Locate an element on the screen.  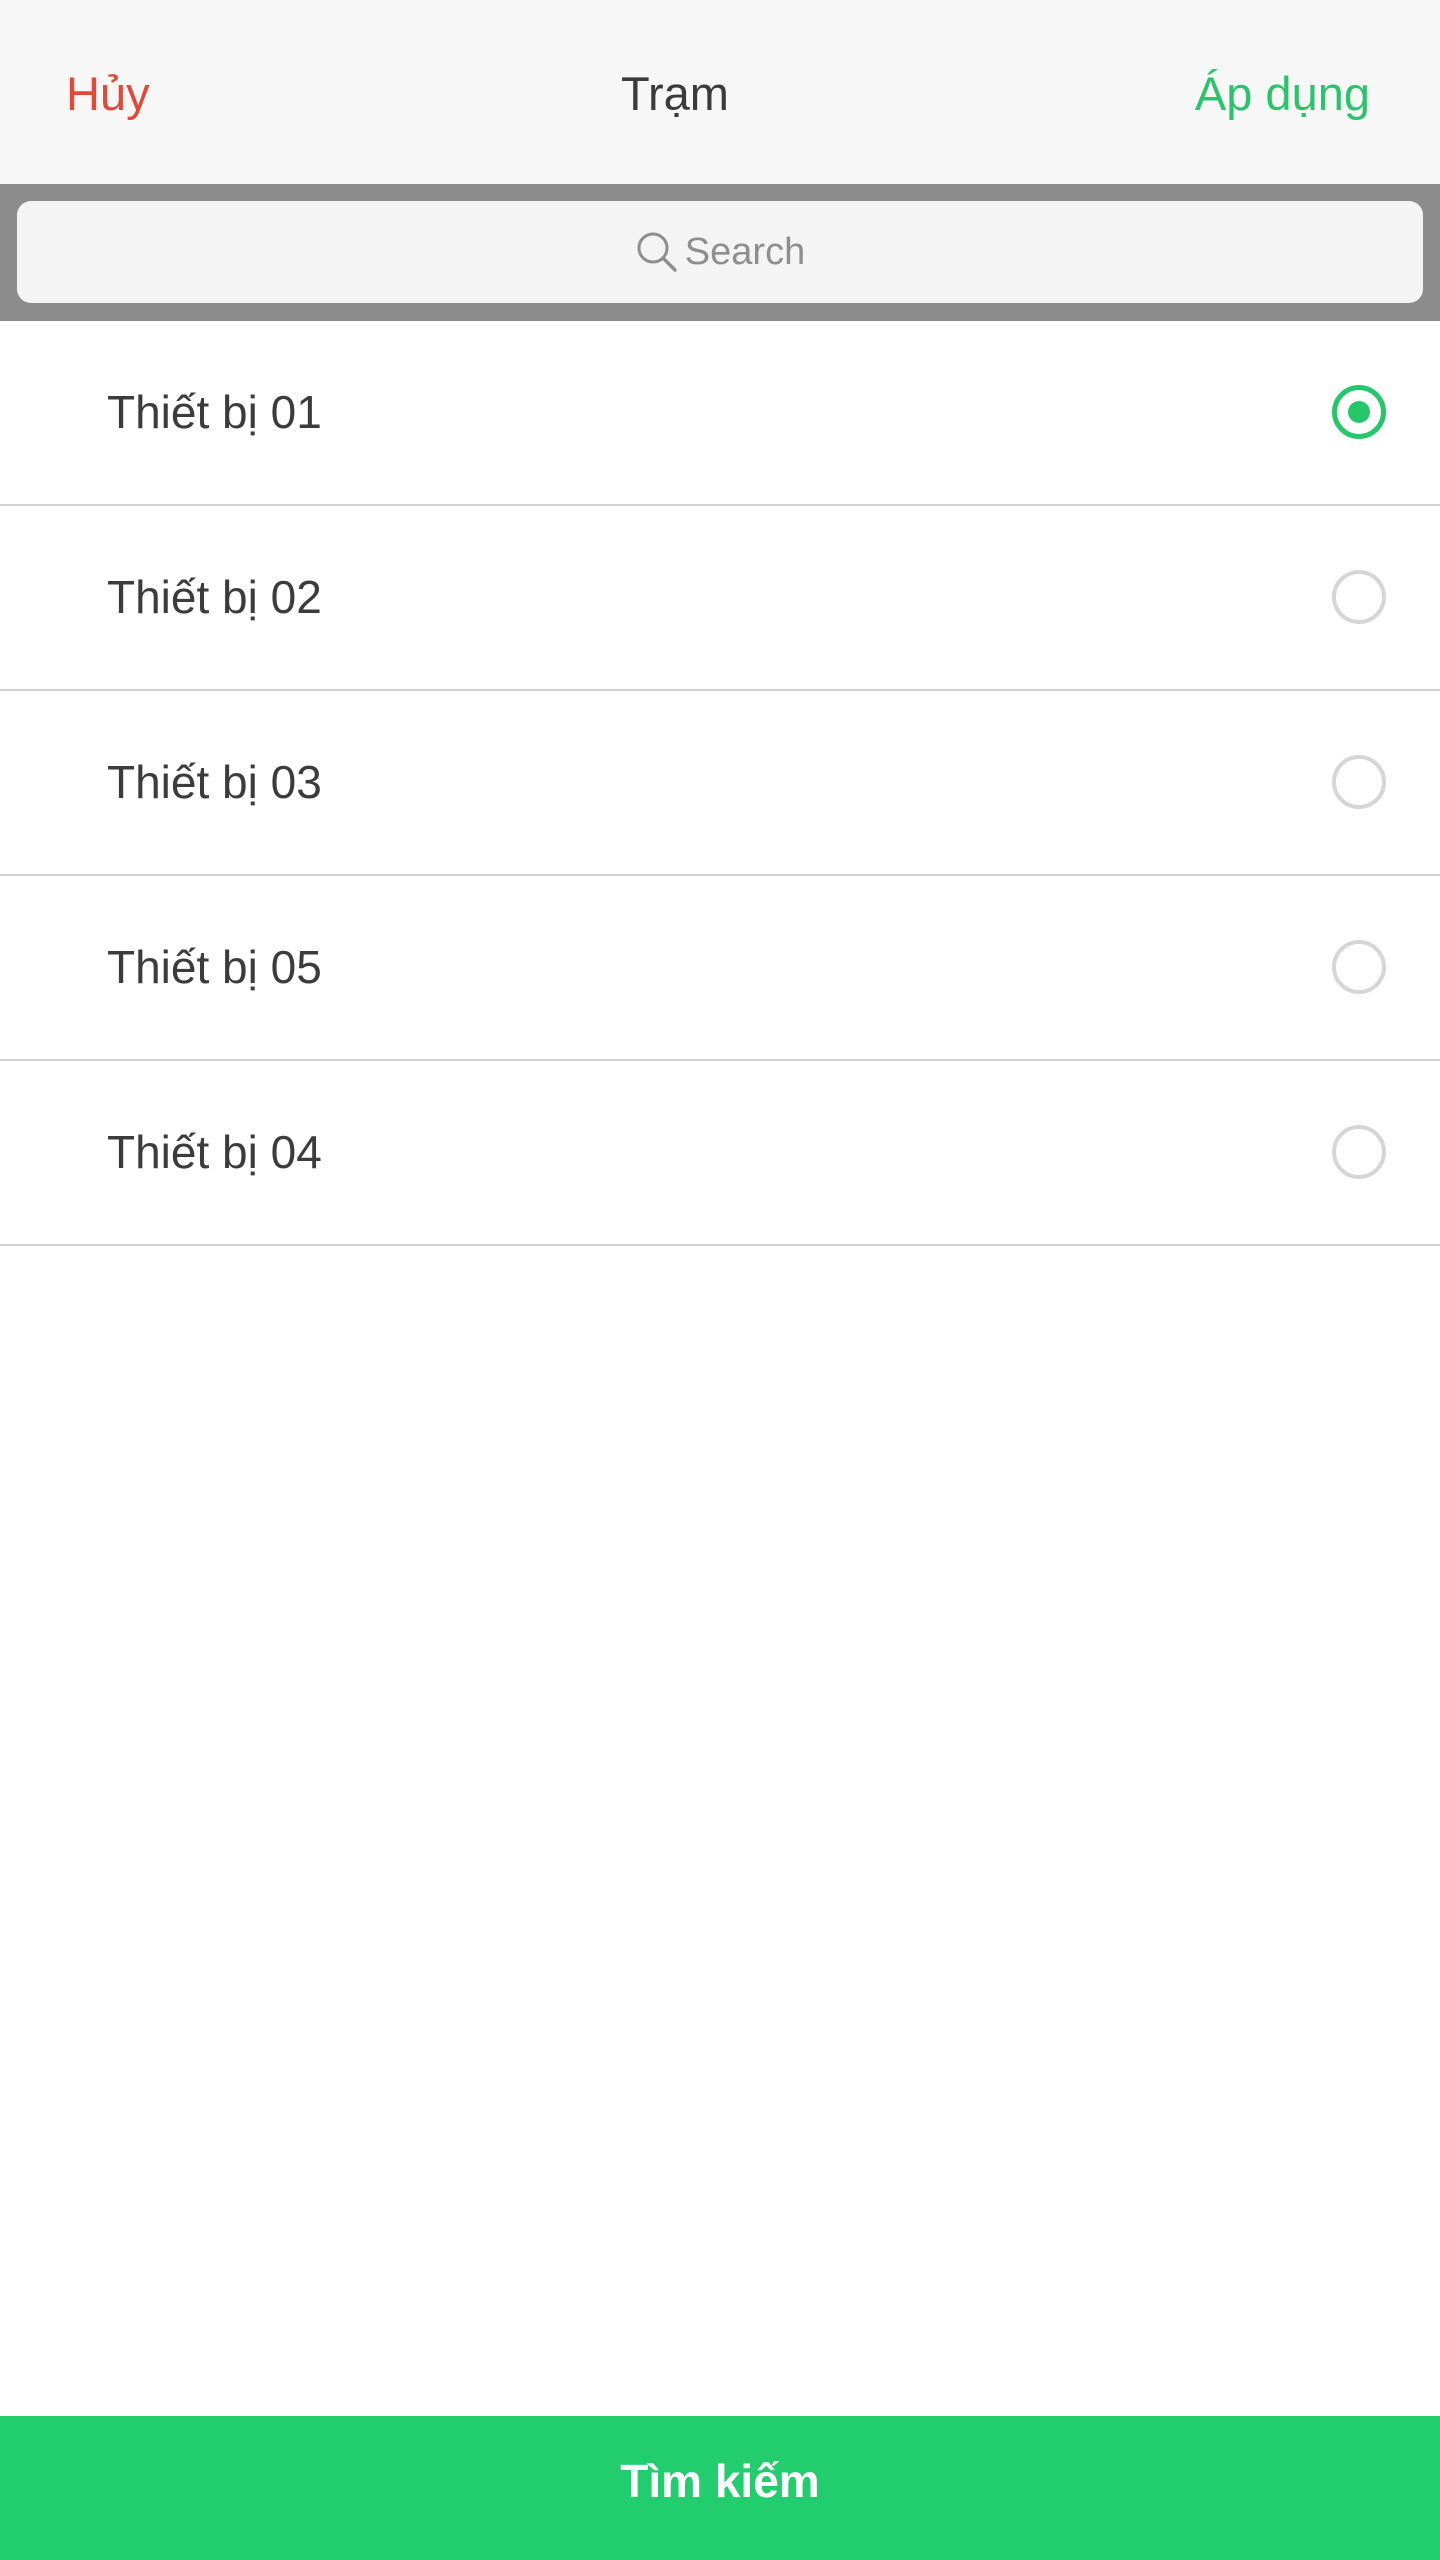
list-item-device-03: Thiết bị 03 is located at coordinates (720, 783).